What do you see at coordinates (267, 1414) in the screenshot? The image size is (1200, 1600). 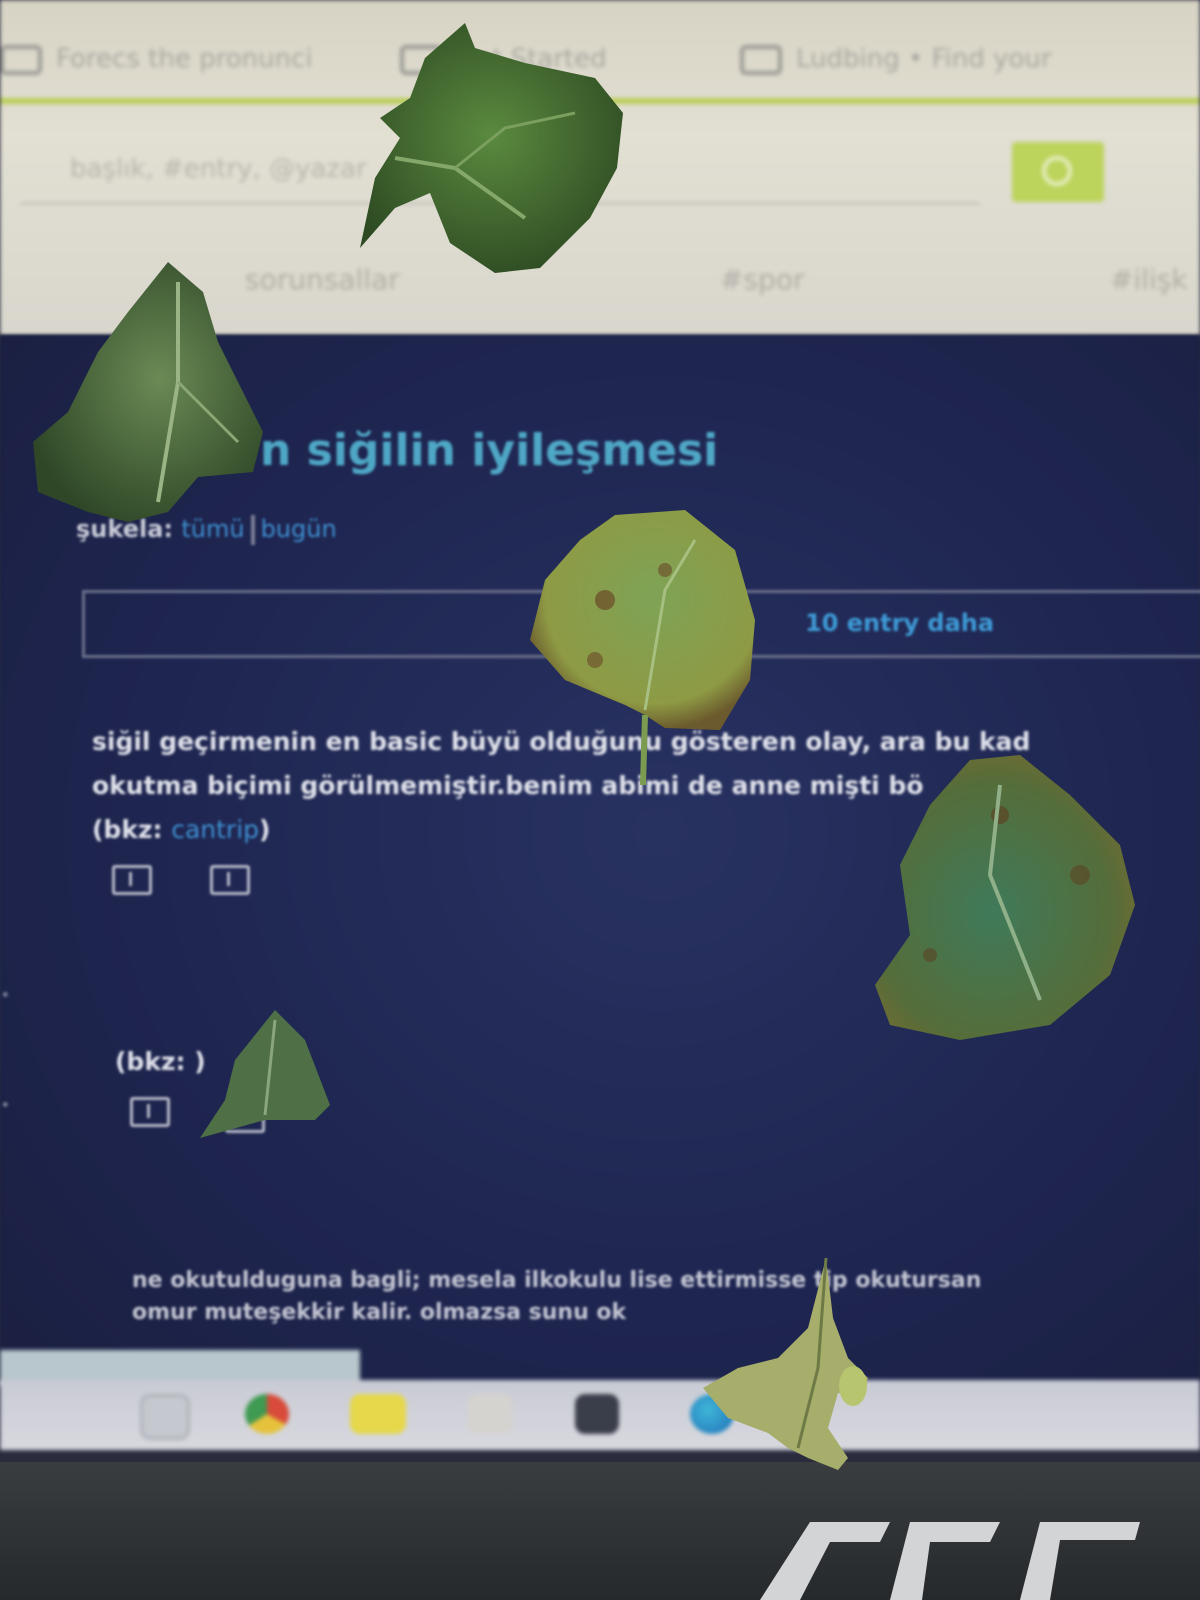 I see `chrome-icon` at bounding box center [267, 1414].